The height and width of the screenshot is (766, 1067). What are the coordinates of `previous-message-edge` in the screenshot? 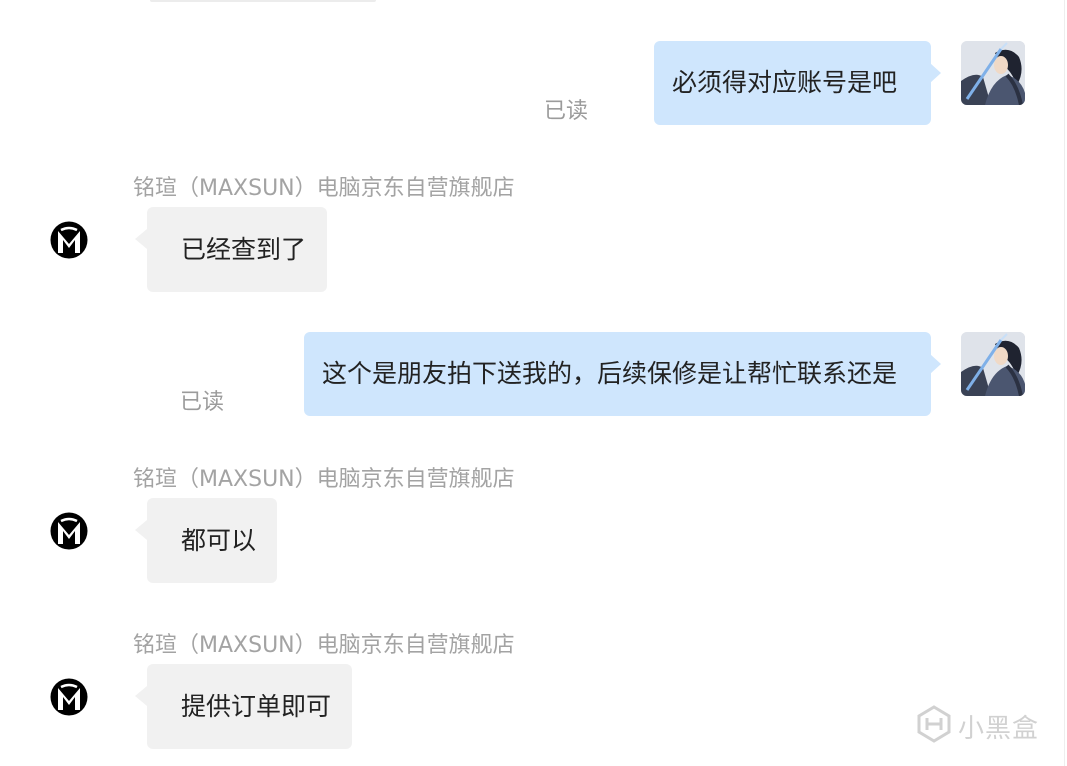 It's located at (263, 1).